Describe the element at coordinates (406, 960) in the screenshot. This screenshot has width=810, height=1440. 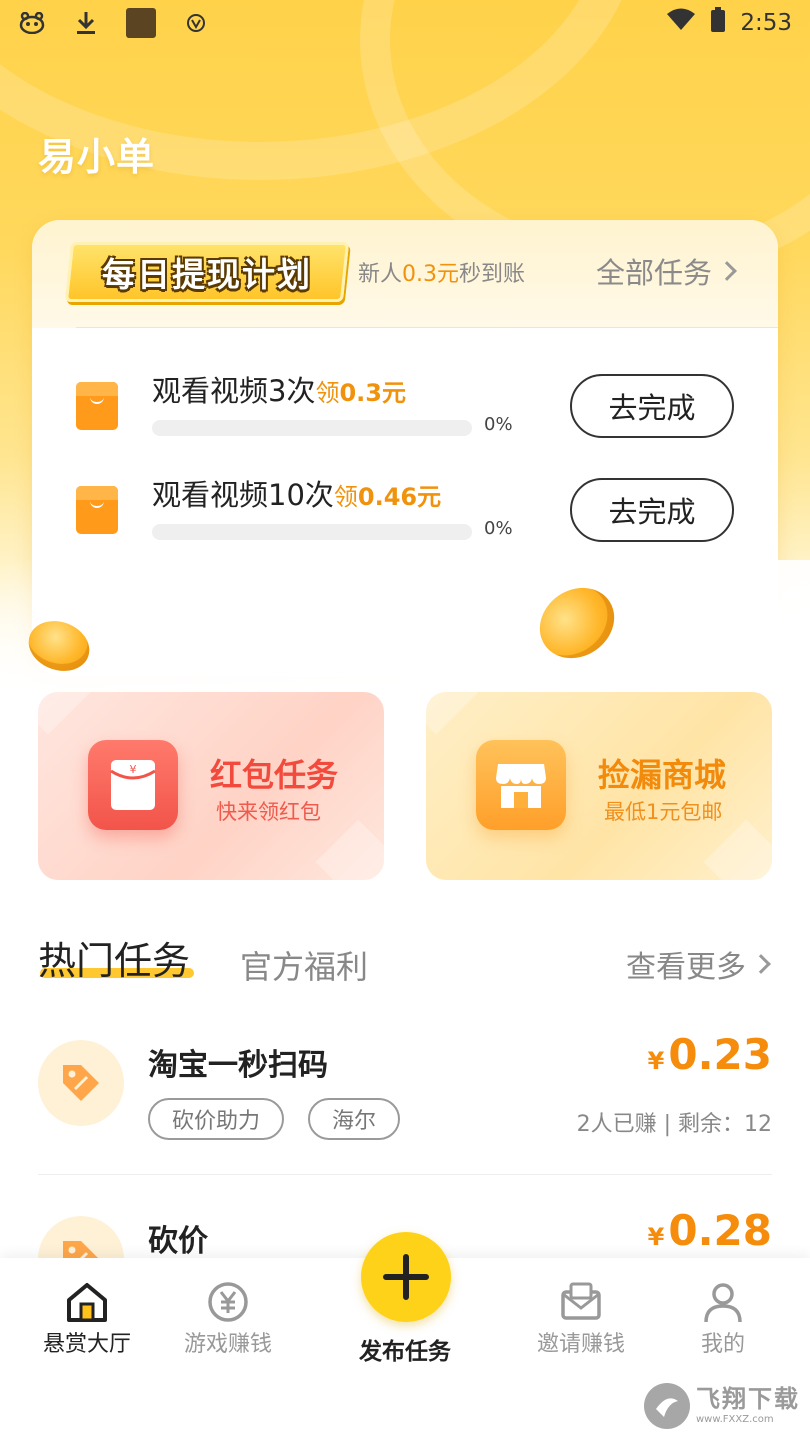
I see `task-section-tabs: 热门任务 官方福利 查看更多` at that location.